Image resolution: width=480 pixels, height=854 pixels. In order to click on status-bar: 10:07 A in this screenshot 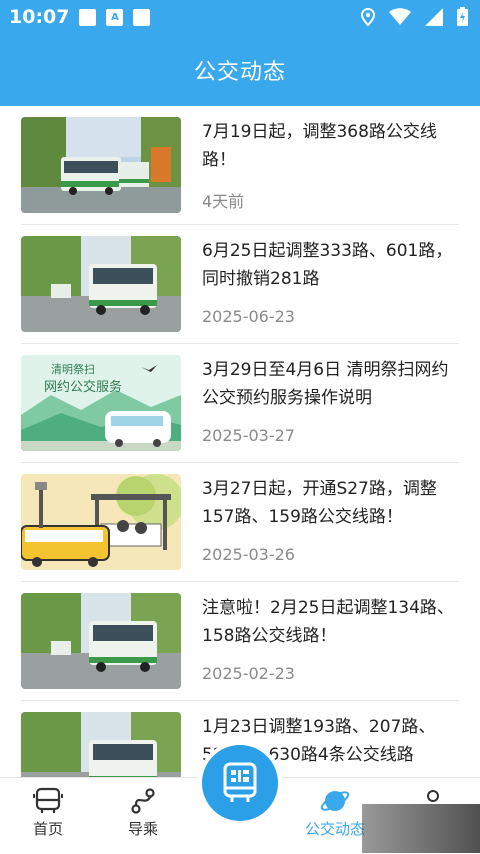, I will do `click(240, 17)`.